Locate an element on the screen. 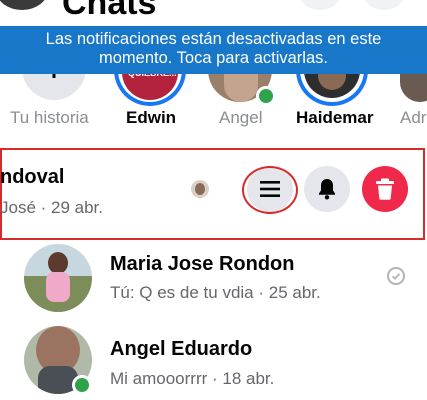  profile-avatar is located at coordinates (24, 5).